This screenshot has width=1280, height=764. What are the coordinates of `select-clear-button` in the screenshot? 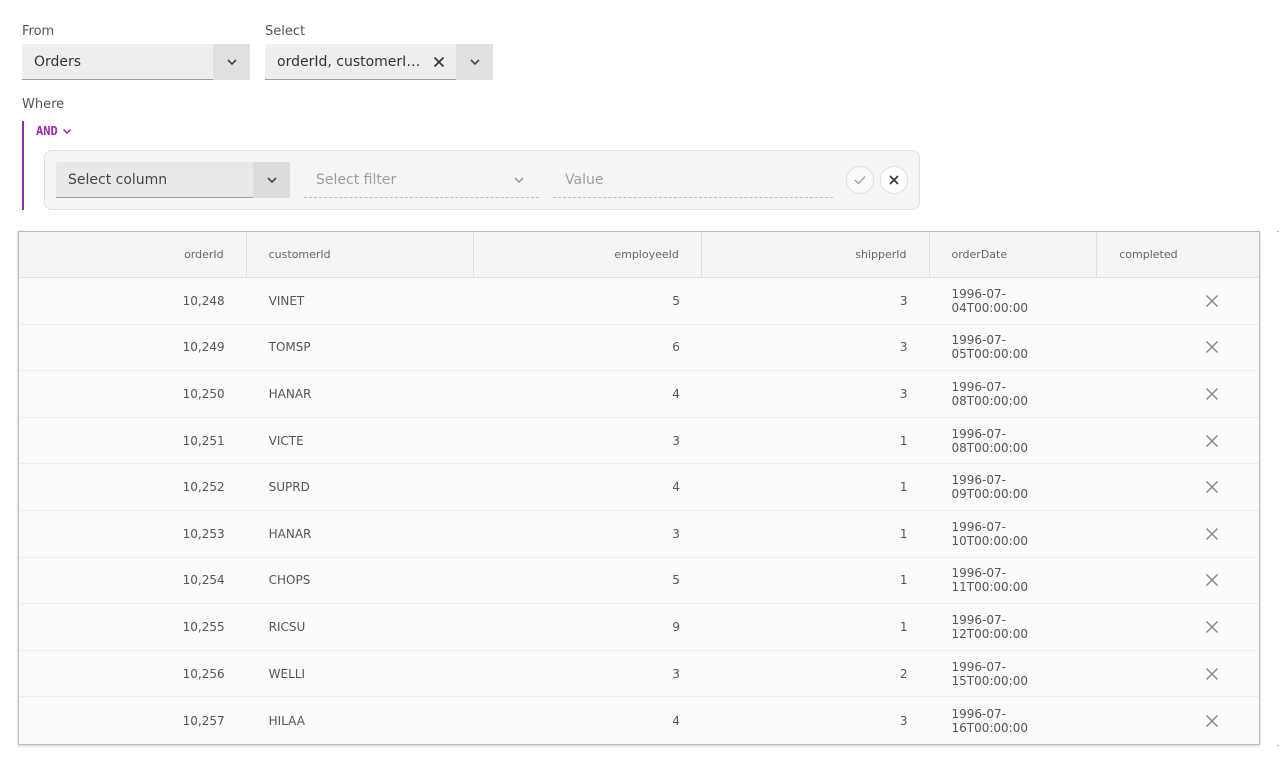 It's located at (439, 62).